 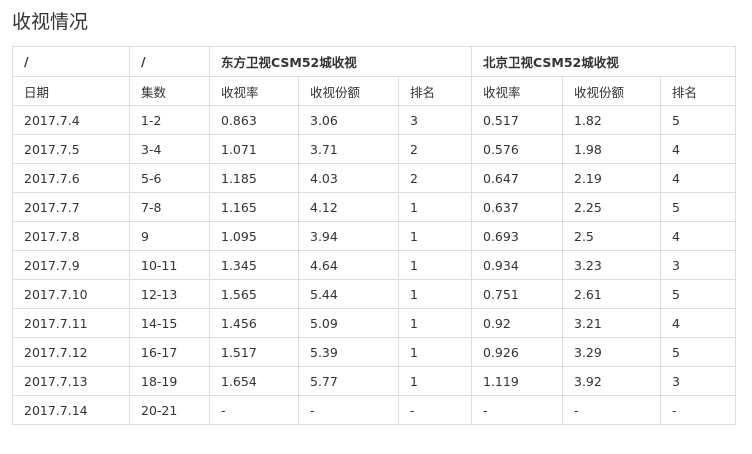 I want to click on cell-beijing-rating: 0.517, so click(x=517, y=120).